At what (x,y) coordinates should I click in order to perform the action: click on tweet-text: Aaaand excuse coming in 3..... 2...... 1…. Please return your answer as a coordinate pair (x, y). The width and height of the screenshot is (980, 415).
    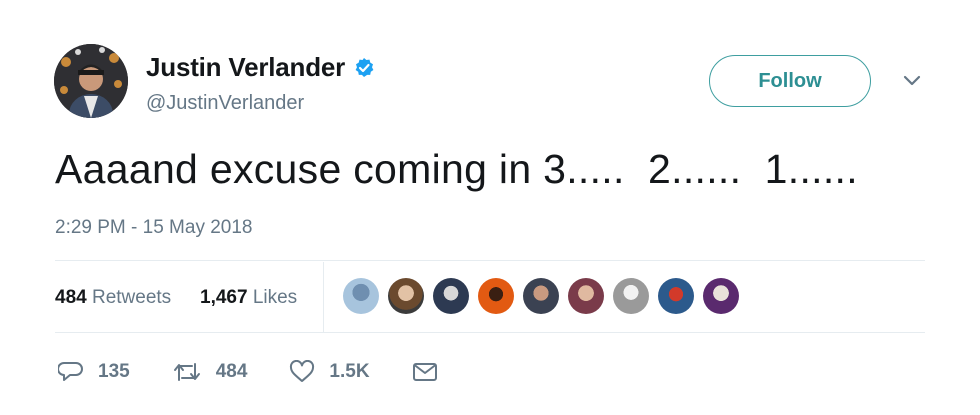
    Looking at the image, I should click on (456, 169).